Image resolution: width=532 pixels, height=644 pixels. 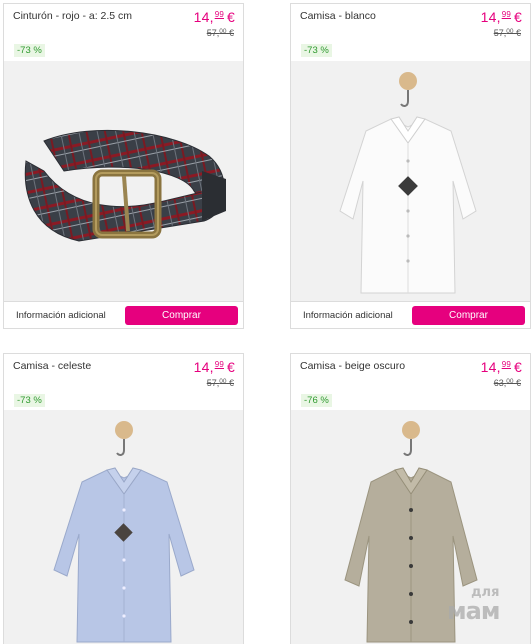 I want to click on watermark-line2: мам, so click(x=473, y=611).